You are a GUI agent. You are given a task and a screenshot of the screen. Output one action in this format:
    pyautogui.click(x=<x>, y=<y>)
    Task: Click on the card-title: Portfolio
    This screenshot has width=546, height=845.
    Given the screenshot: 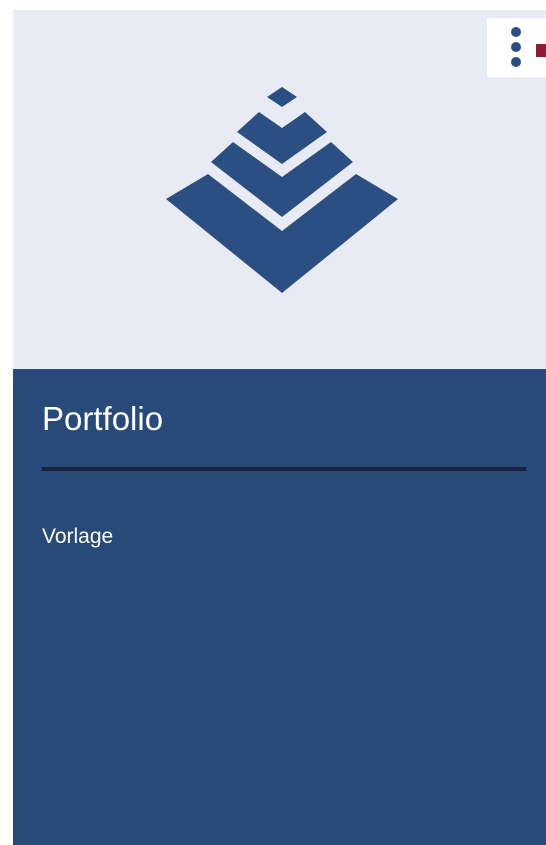 What is the action you would take?
    pyautogui.click(x=102, y=419)
    